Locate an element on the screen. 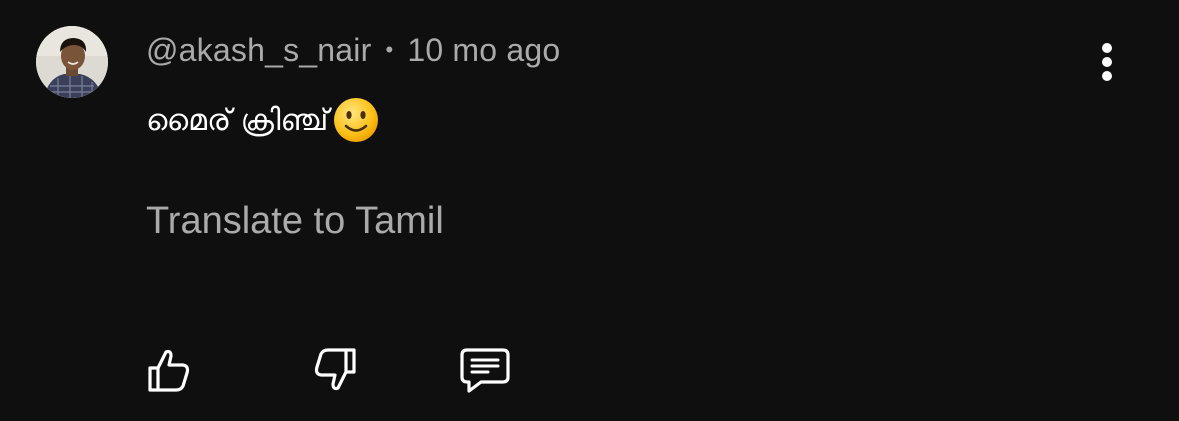  comment-meta: @akash_s_nair • 10 mo ago is located at coordinates (353, 50).